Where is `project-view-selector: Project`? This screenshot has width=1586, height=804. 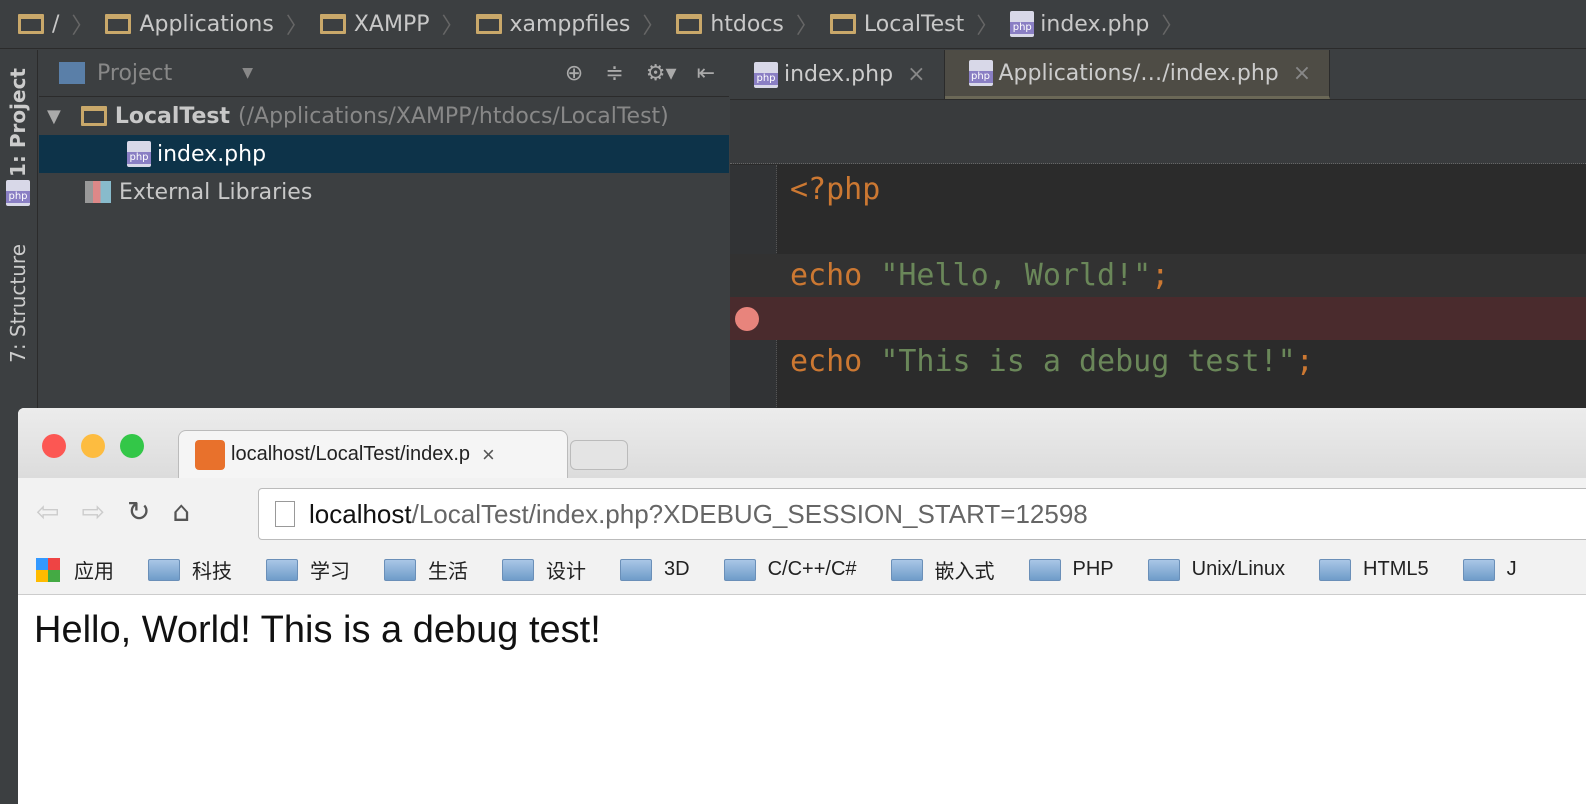 project-view-selector: Project is located at coordinates (134, 73).